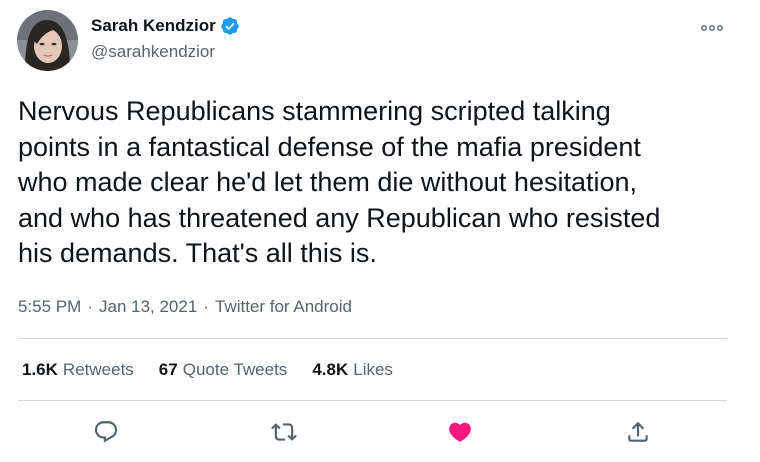 The width and height of the screenshot is (760, 462). Describe the element at coordinates (352, 370) in the screenshot. I see `likes-stat: 4.8K Likes` at that location.